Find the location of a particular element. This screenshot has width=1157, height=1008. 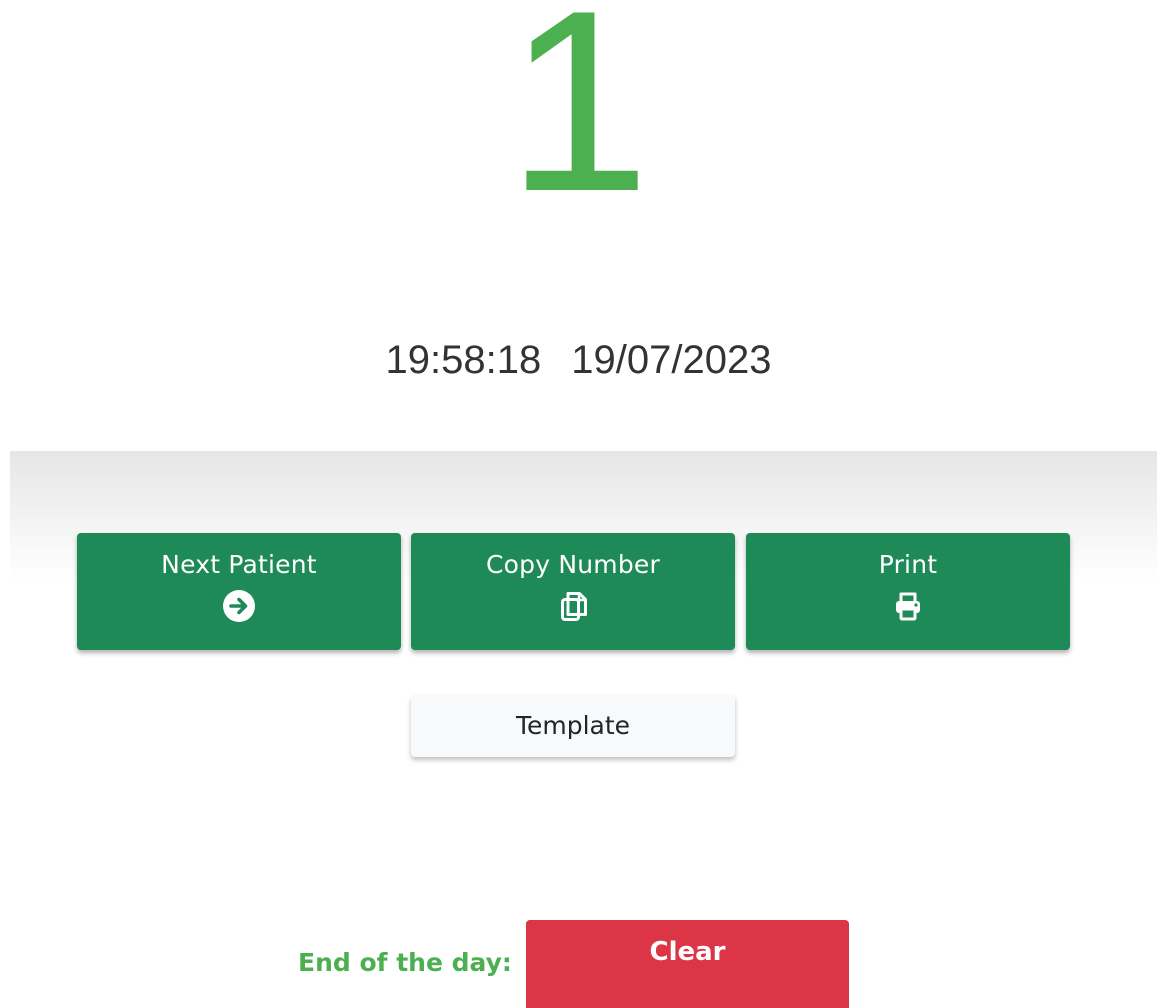

print-button: Print is located at coordinates (908, 591).